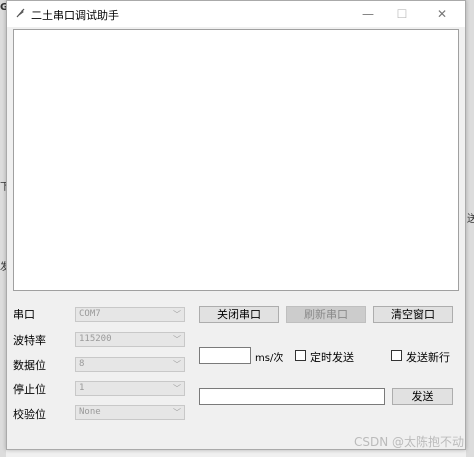 The height and width of the screenshot is (457, 474). What do you see at coordinates (24, 314) in the screenshot?
I see `serial-port-label: 串口` at bounding box center [24, 314].